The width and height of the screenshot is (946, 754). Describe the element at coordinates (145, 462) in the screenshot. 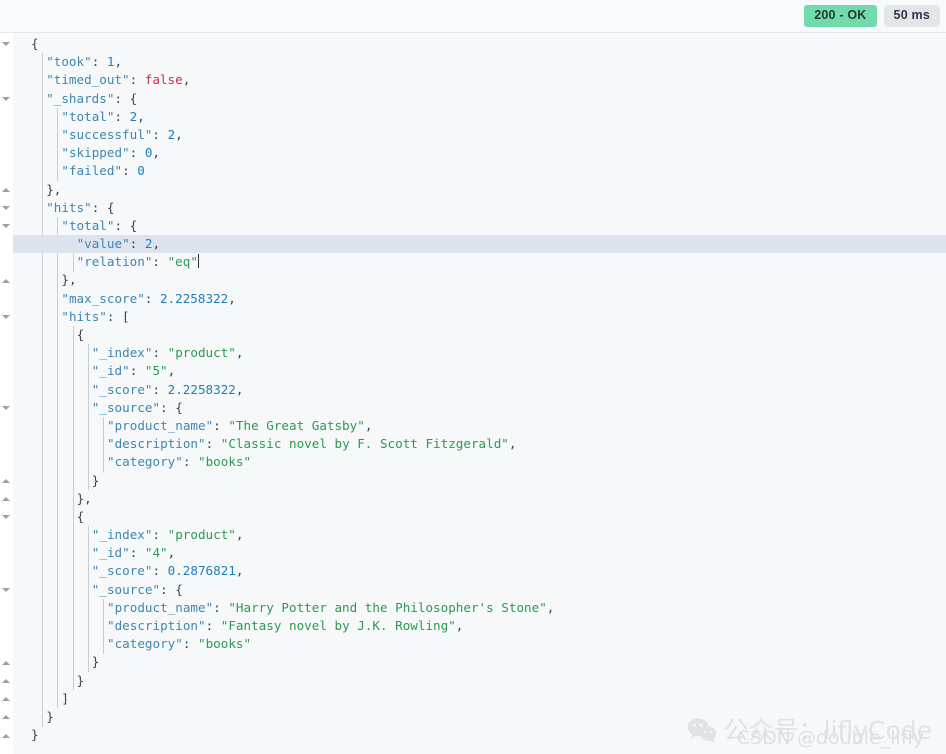

I see `json-key: "category"` at that location.